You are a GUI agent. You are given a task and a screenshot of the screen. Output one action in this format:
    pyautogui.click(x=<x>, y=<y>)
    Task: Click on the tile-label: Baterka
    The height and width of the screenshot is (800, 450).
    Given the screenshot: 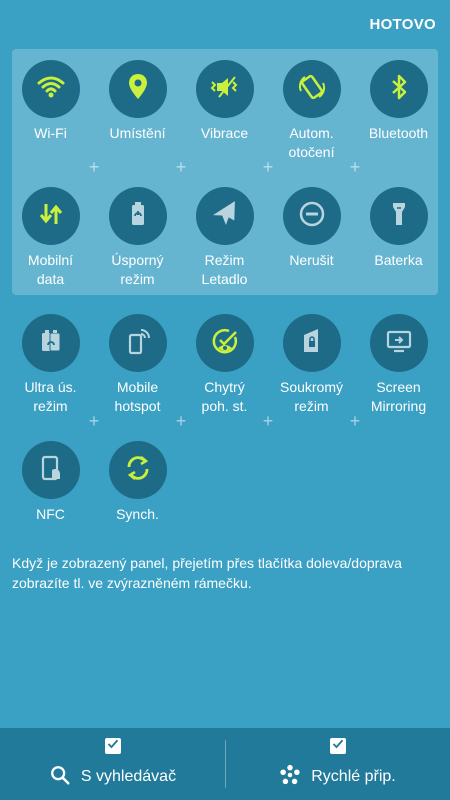 What is the action you would take?
    pyautogui.click(x=398, y=260)
    